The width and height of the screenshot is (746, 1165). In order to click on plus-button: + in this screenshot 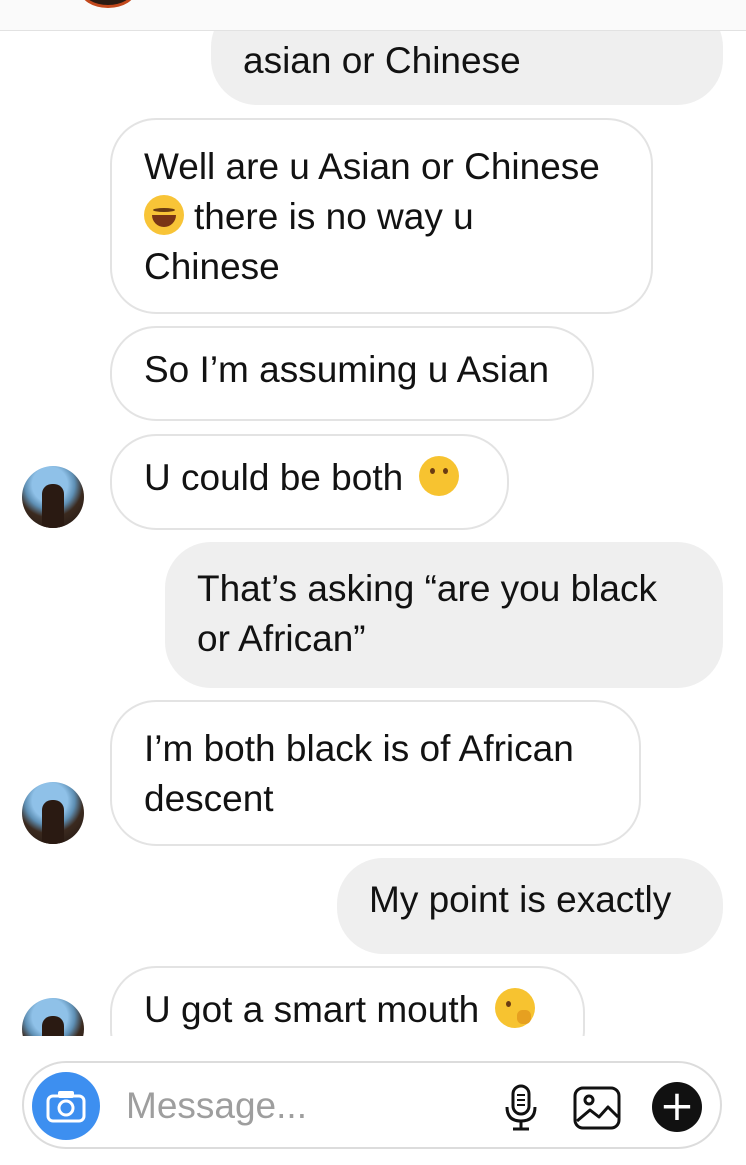, I will do `click(677, 1107)`.